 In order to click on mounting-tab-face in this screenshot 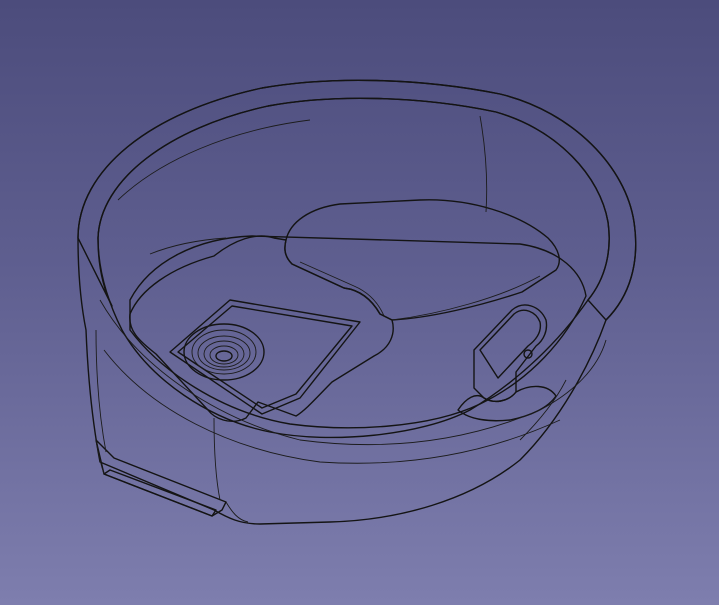, I will do `click(160, 493)`.